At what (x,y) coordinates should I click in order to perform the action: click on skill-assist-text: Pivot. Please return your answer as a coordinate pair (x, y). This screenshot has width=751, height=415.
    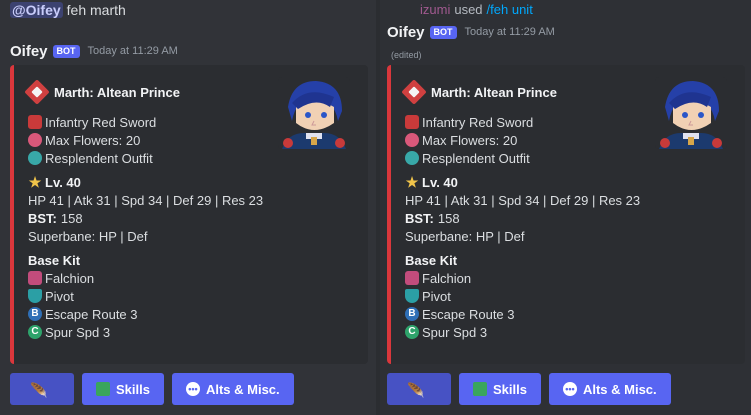
    Looking at the image, I should click on (59, 296).